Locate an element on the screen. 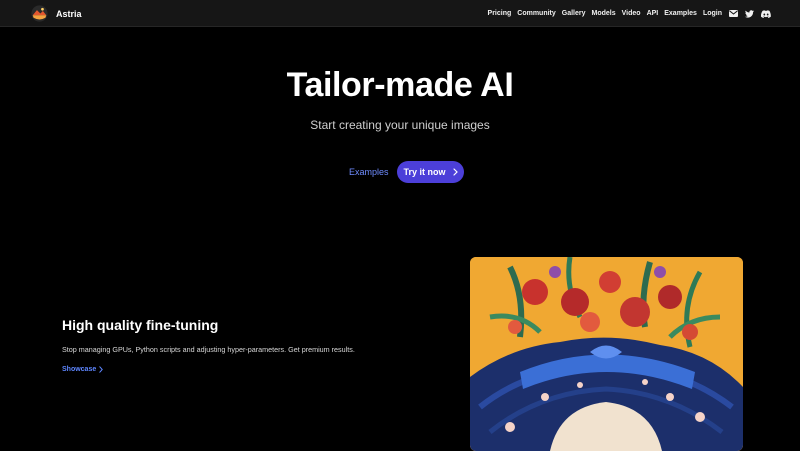 This screenshot has width=800, height=451. feature-title: High quality fine-tuning is located at coordinates (140, 325).